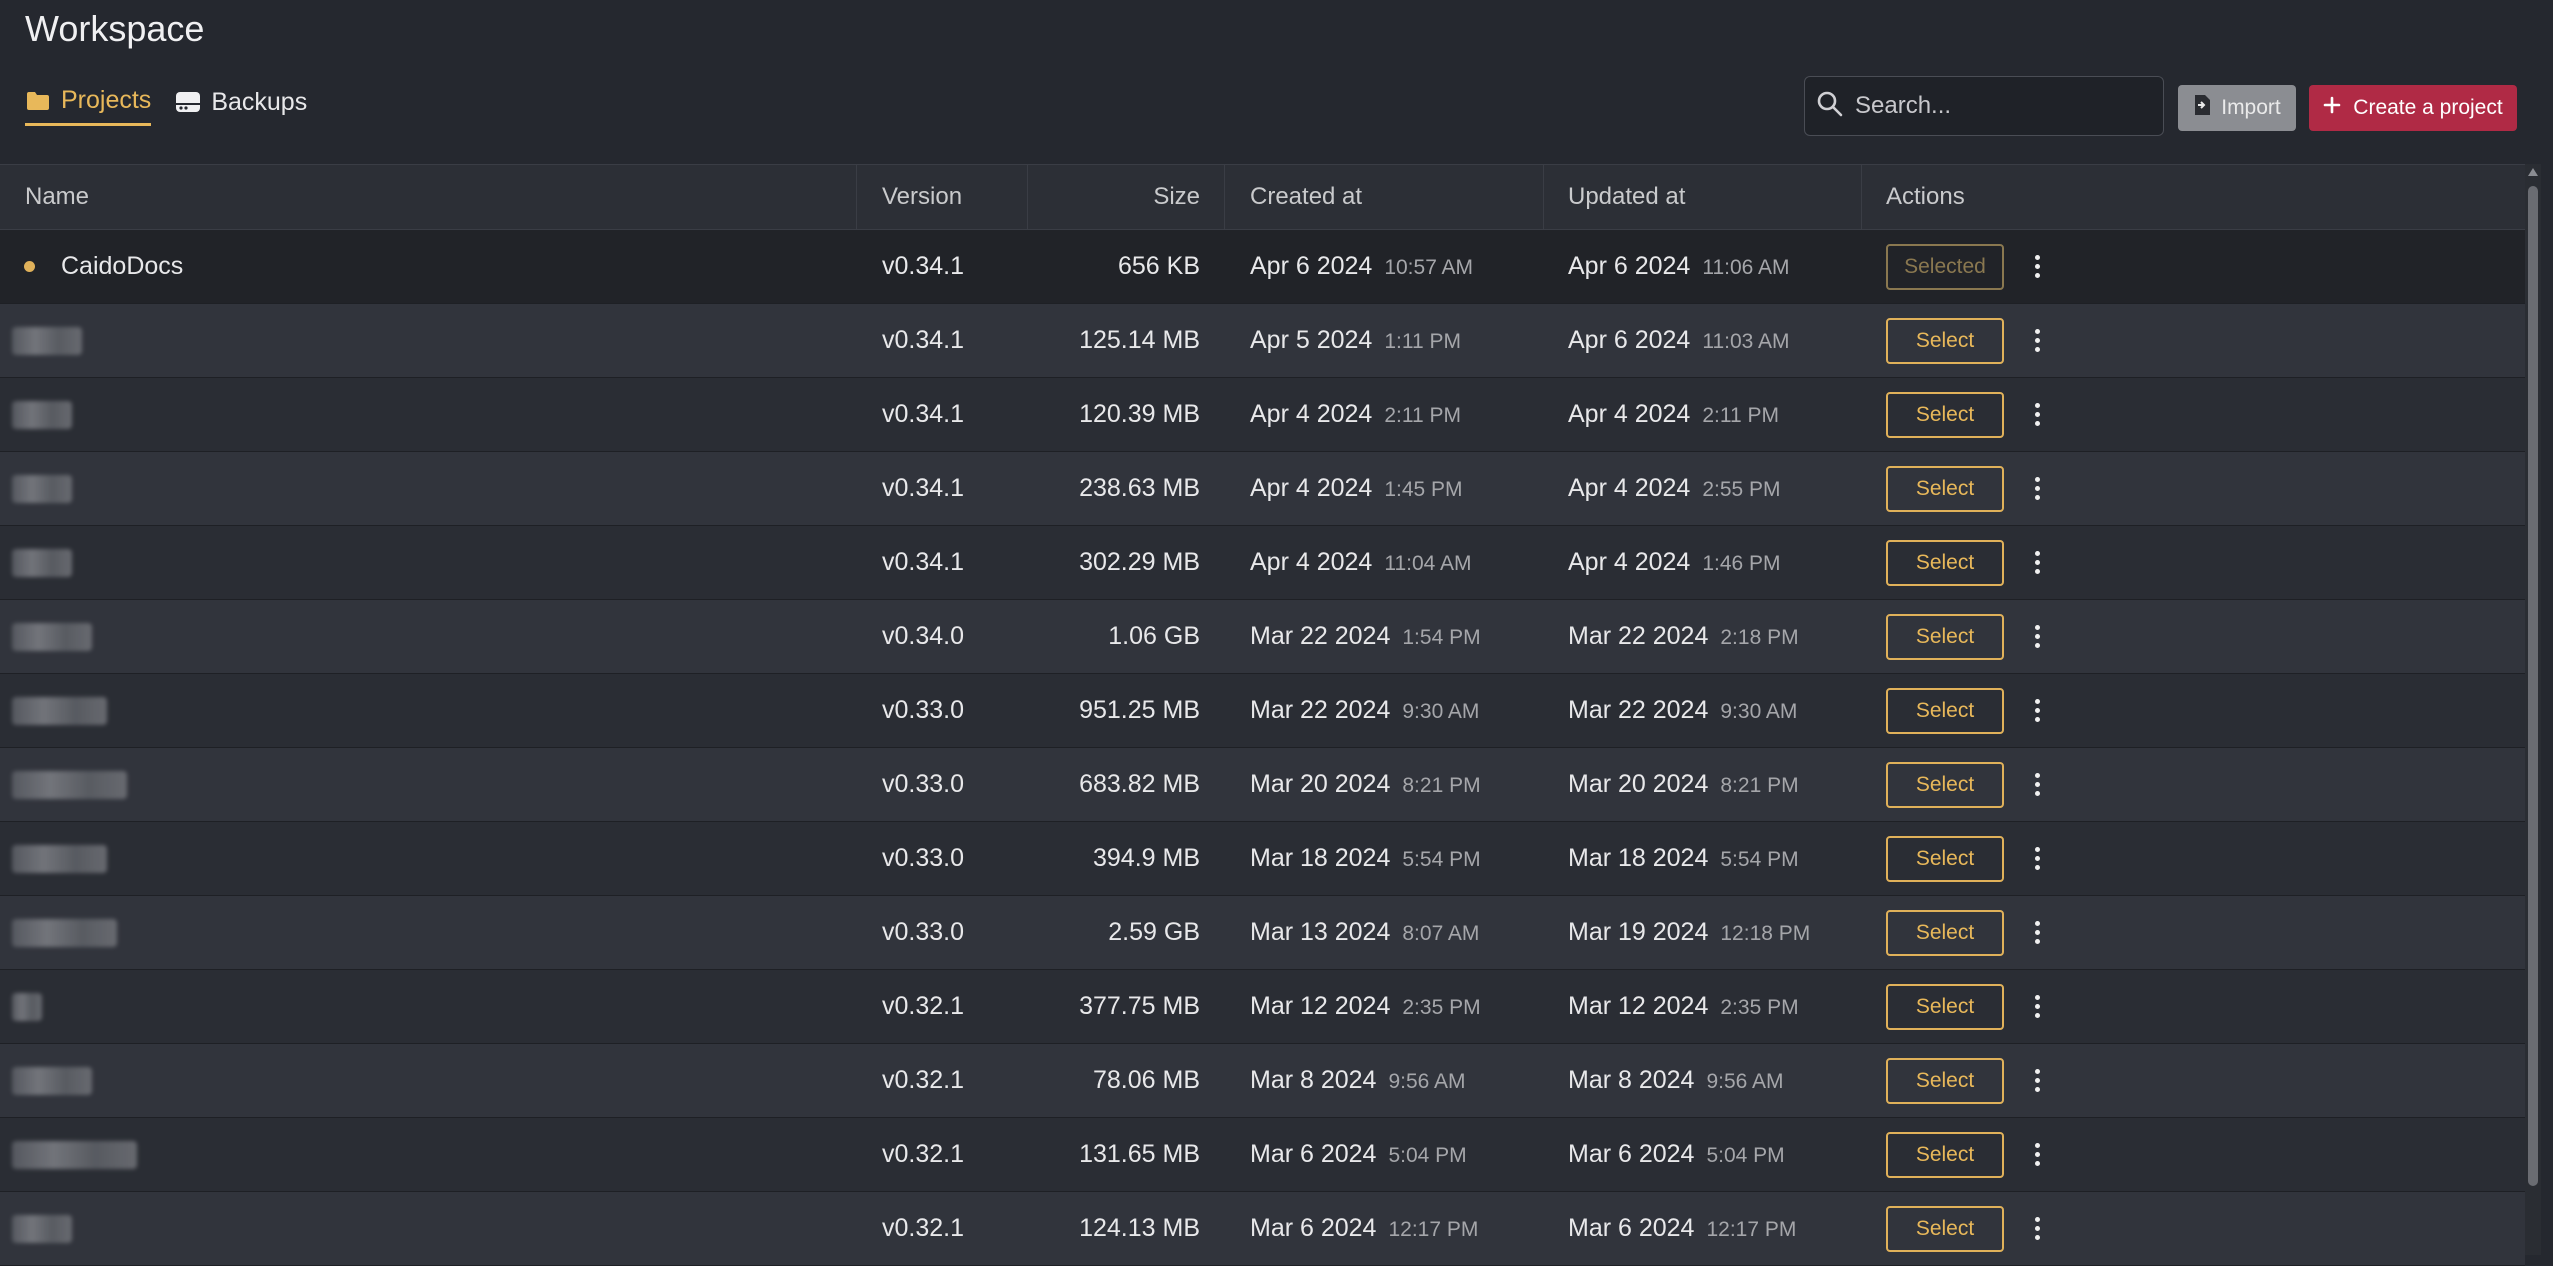 The image size is (2553, 1266). Describe the element at coordinates (1759, 711) in the screenshot. I see `updated-time: 9:30 AM` at that location.